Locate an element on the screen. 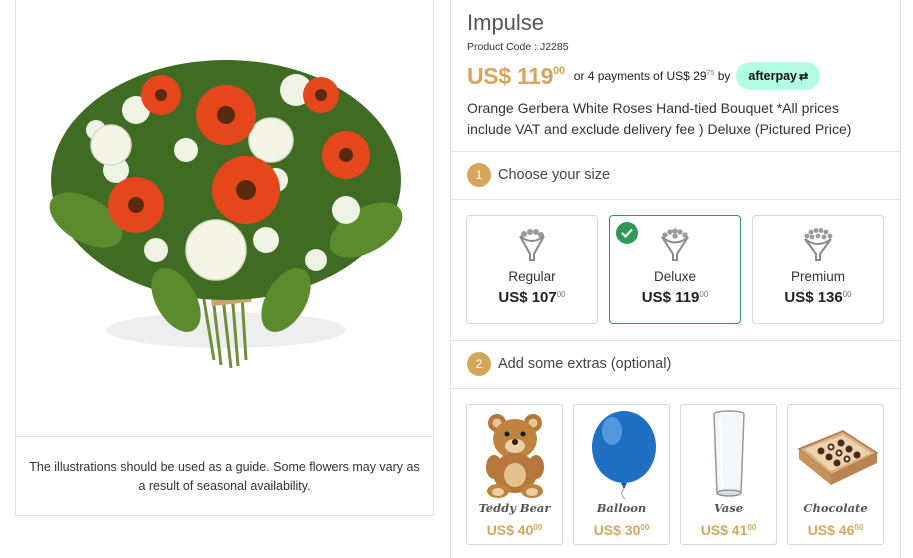  extra-price: US$ 4600 is located at coordinates (835, 530).